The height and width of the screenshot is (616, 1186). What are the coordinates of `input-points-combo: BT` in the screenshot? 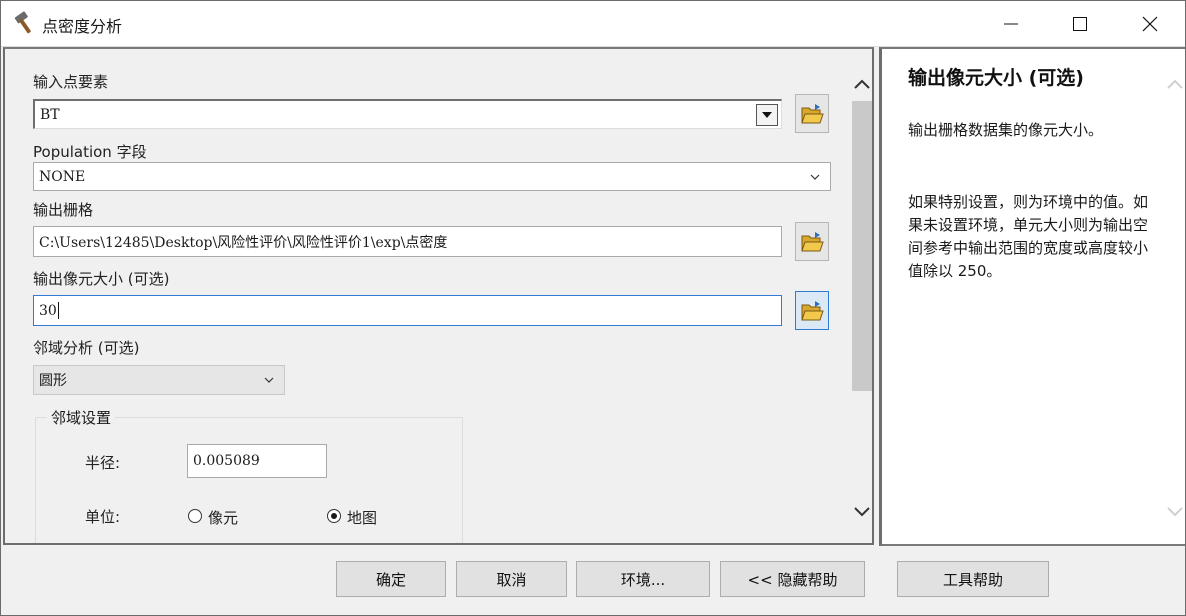 It's located at (407, 114).